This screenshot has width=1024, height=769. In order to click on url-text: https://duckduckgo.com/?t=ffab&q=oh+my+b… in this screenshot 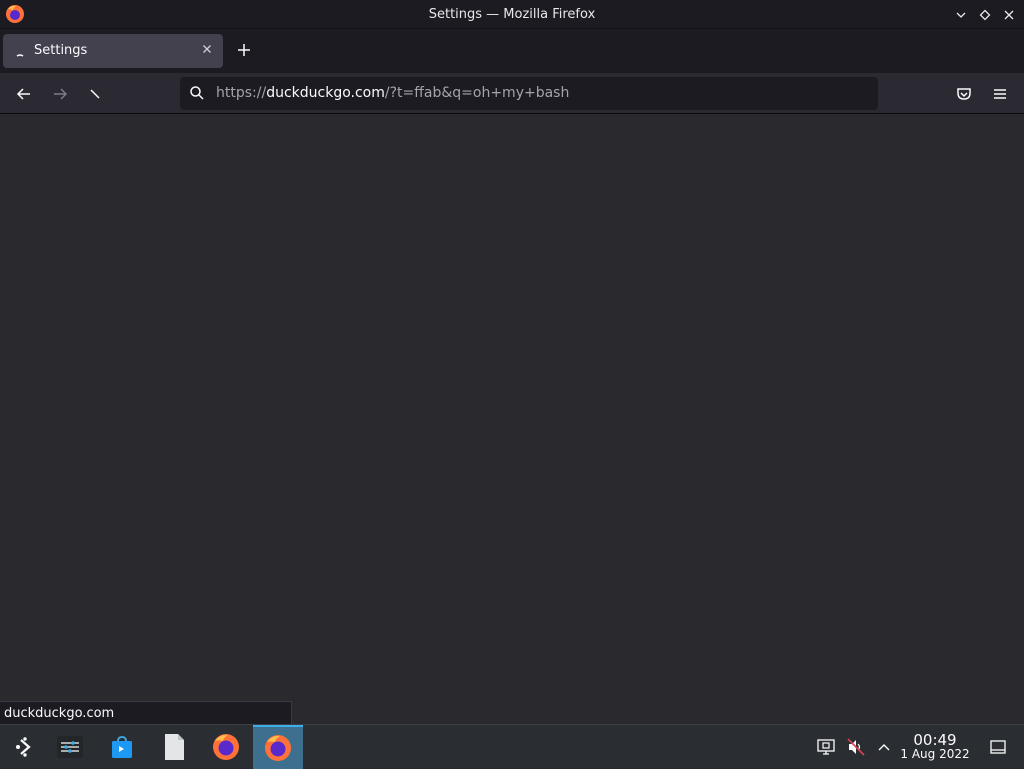, I will do `click(392, 93)`.